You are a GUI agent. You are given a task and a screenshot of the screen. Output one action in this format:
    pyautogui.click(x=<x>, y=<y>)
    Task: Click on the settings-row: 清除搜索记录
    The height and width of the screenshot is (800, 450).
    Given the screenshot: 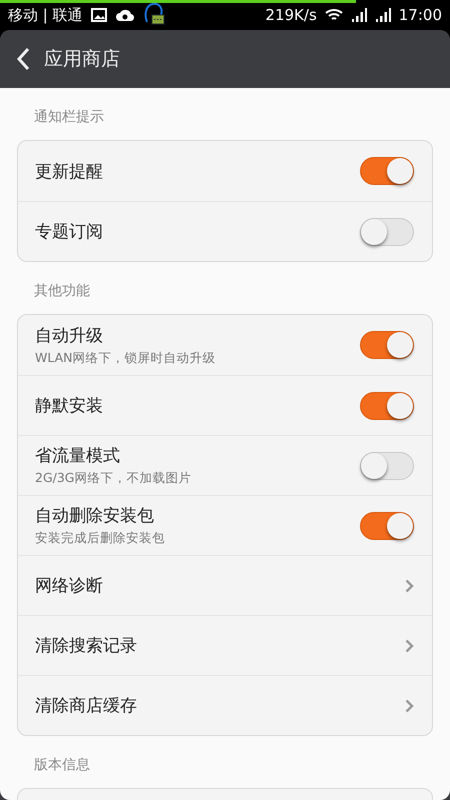 What is the action you would take?
    pyautogui.click(x=225, y=645)
    